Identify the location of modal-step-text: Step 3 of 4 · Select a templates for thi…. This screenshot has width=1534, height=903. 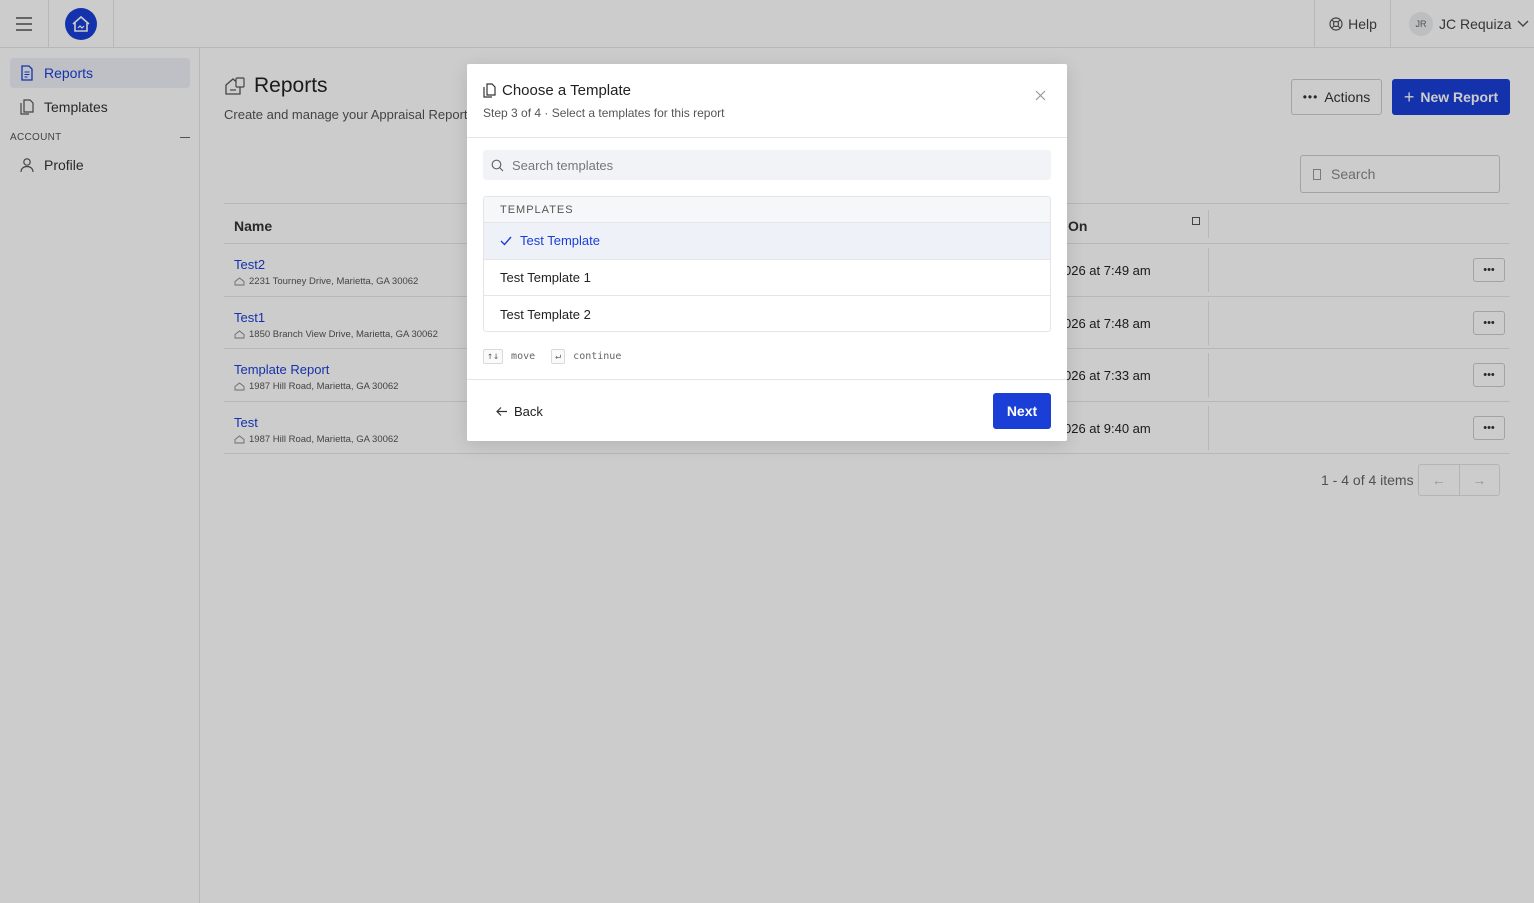
(604, 113).